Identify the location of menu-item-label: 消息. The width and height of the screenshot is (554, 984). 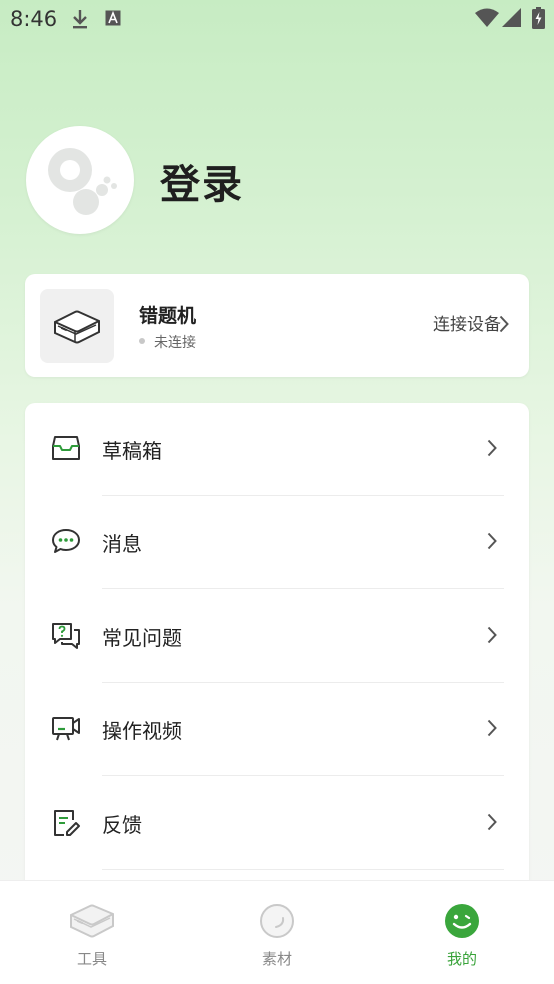
(122, 544).